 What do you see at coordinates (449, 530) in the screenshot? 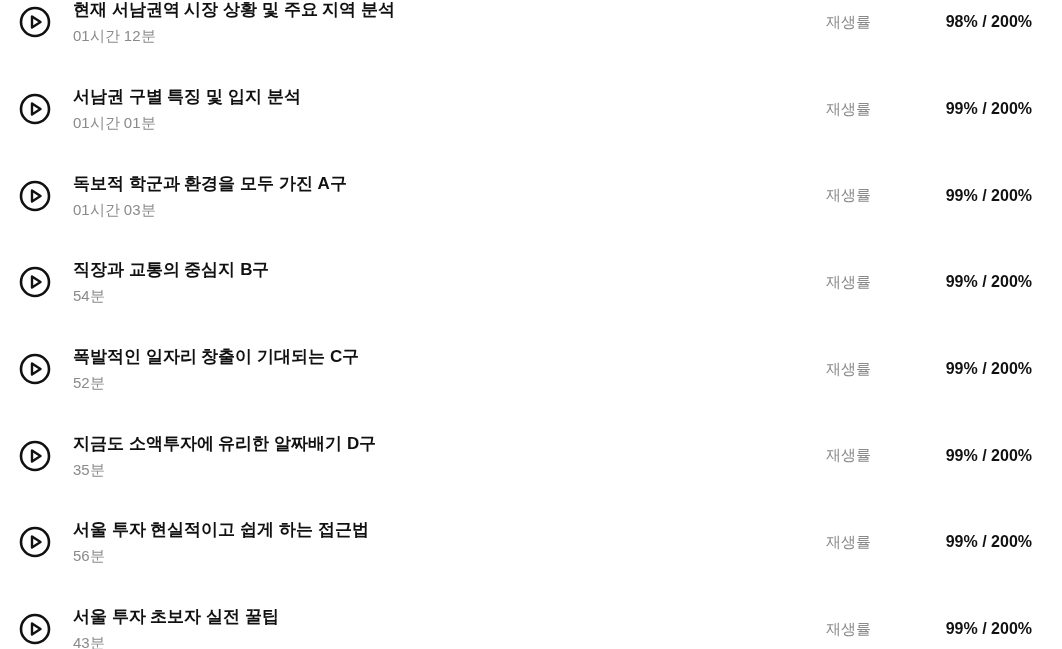
I see `lecture-title: 서울 투자 현실적이고 쉽게 하는 접근법` at bounding box center [449, 530].